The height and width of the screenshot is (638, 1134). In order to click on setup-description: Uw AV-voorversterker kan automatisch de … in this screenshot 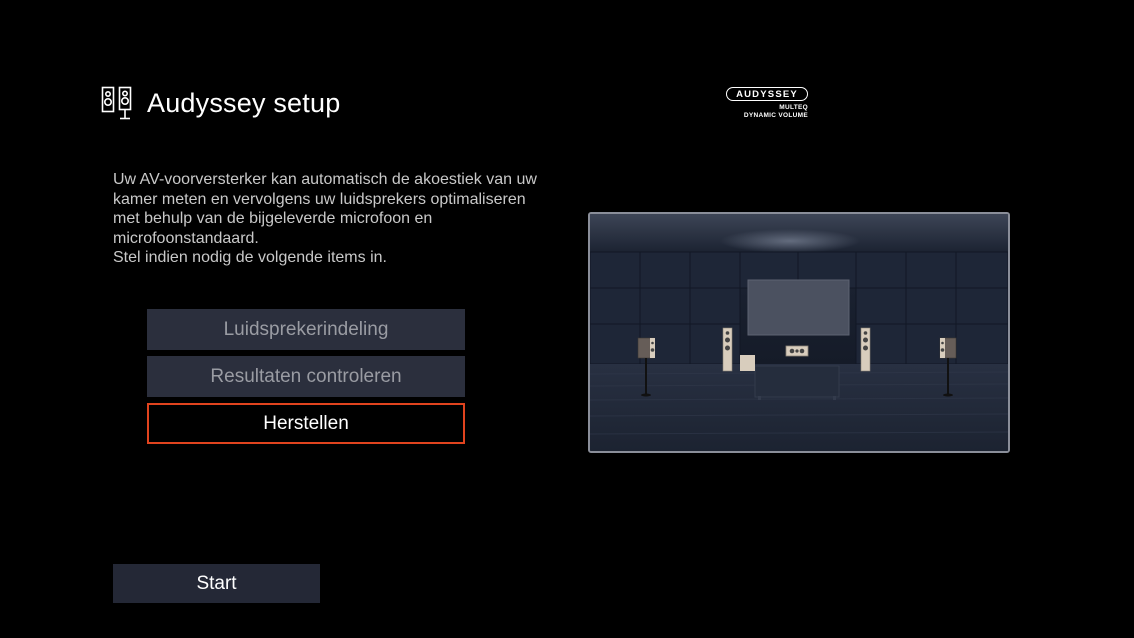, I will do `click(333, 219)`.